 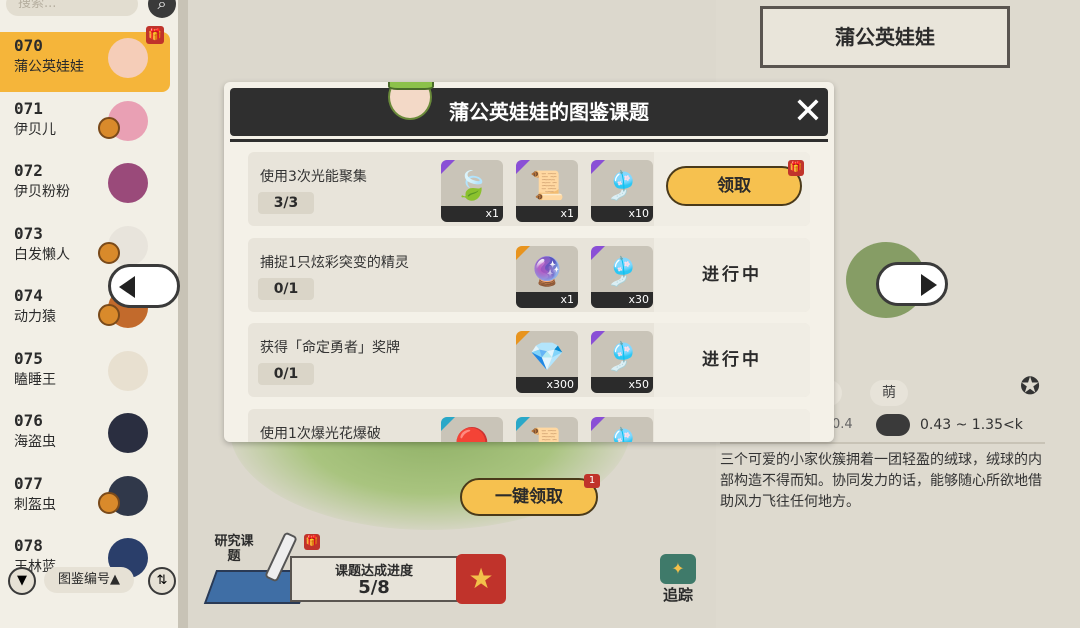 What do you see at coordinates (842, 424) in the screenshot?
I see `height-value: 0.4` at bounding box center [842, 424].